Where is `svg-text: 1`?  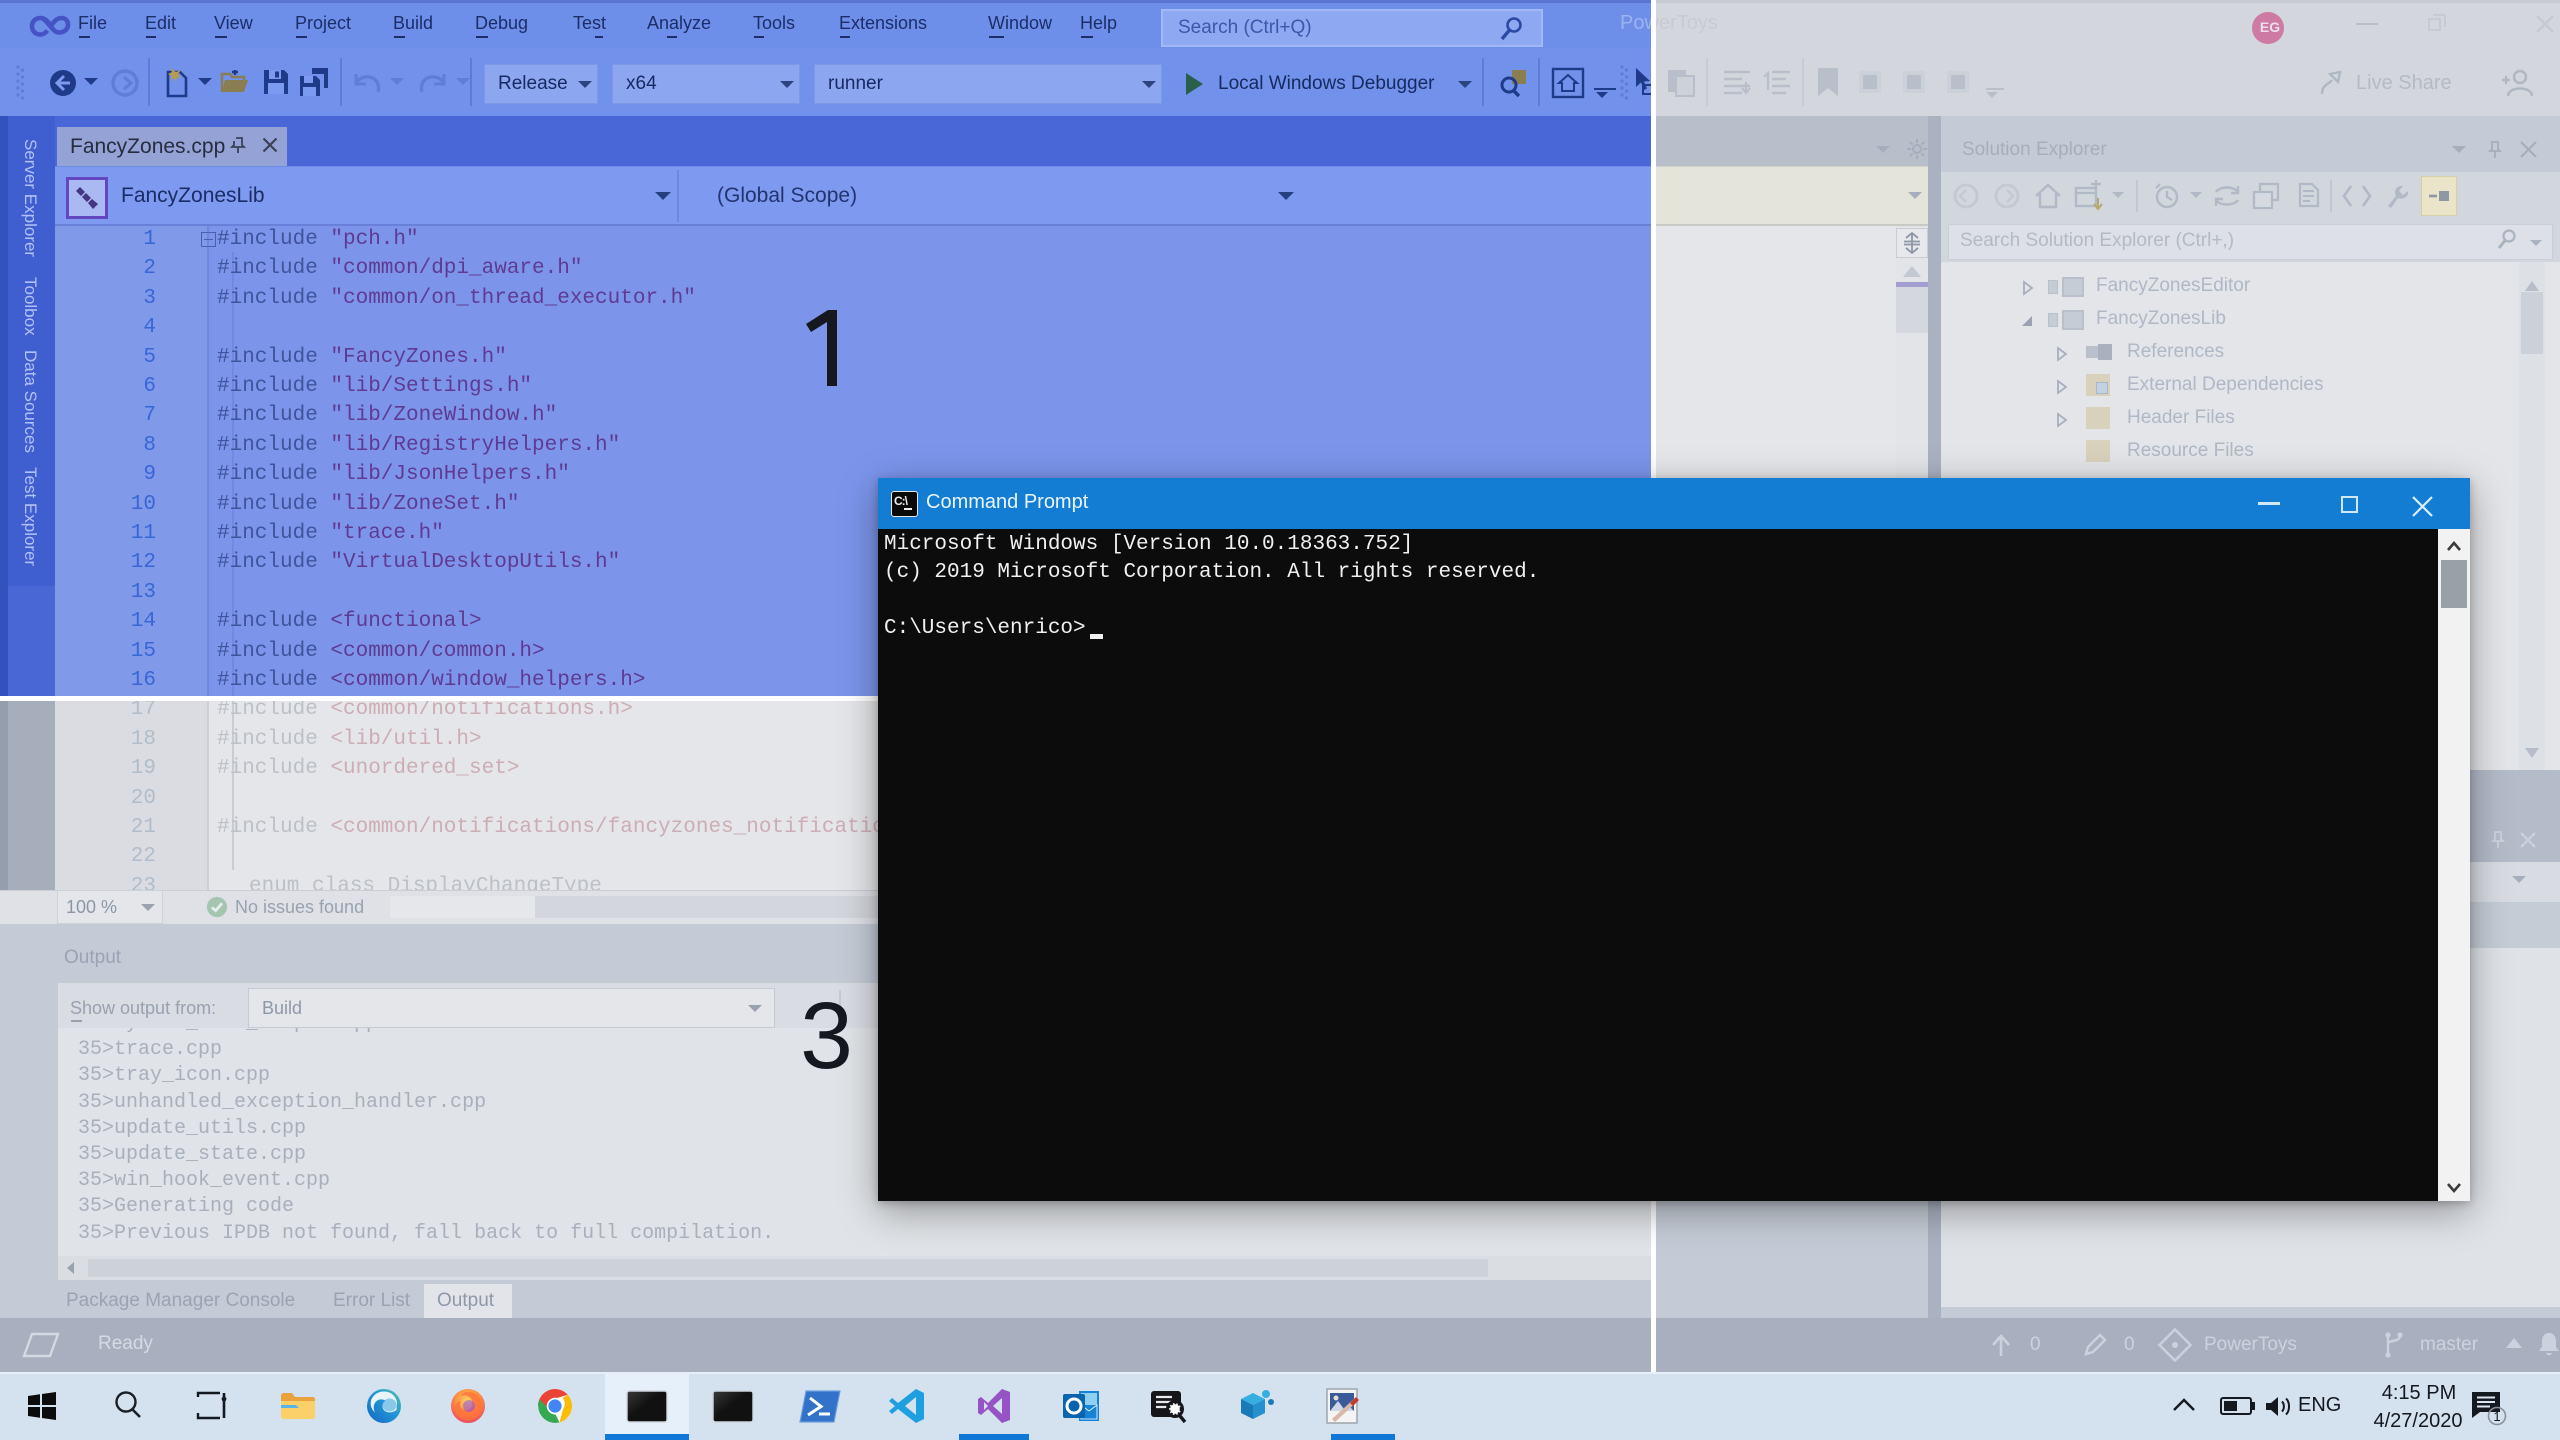 svg-text: 1 is located at coordinates (2496, 1416).